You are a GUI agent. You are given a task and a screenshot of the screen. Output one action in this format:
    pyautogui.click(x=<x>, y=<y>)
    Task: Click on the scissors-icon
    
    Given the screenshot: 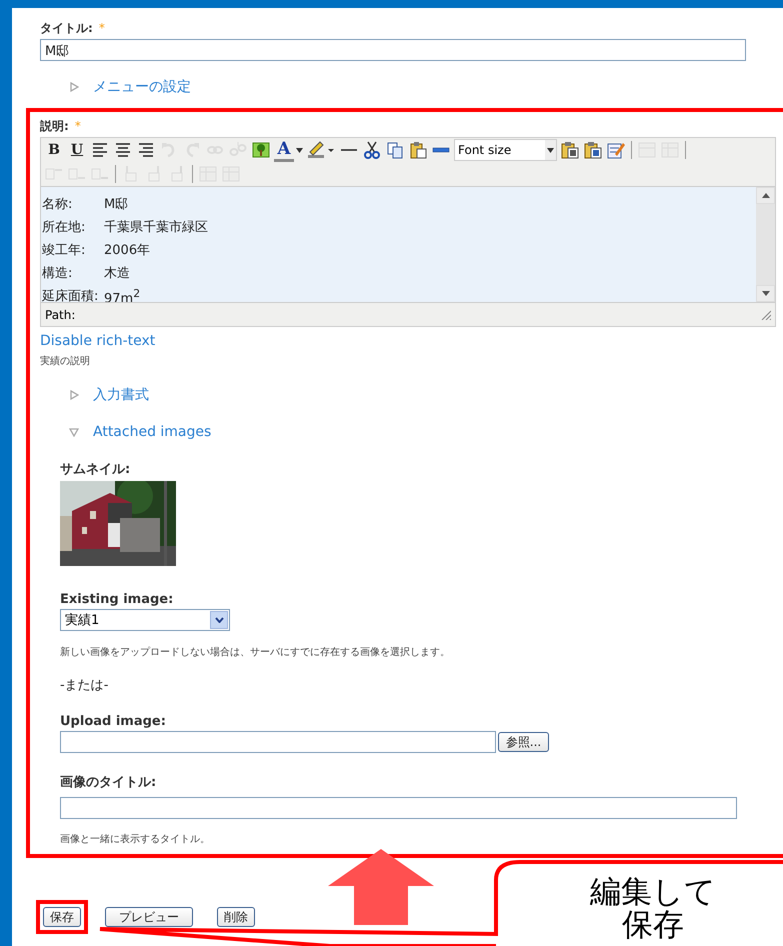 What is the action you would take?
    pyautogui.click(x=372, y=150)
    